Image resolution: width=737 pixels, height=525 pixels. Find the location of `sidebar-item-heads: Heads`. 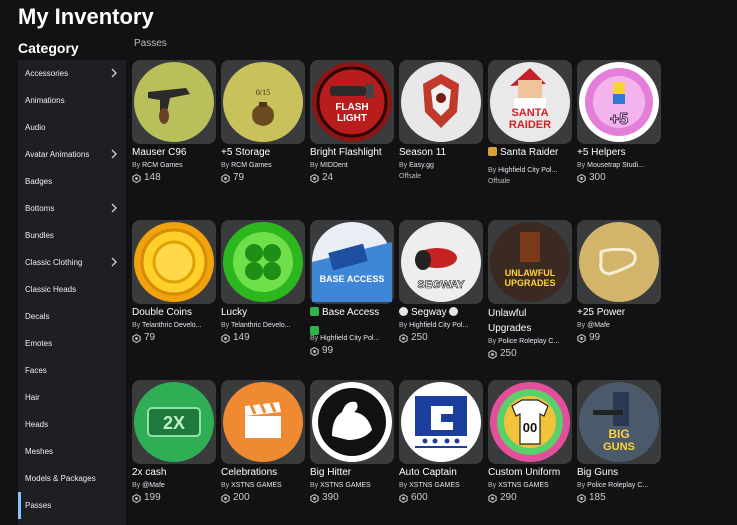

sidebar-item-heads: Heads is located at coordinates (72, 424).